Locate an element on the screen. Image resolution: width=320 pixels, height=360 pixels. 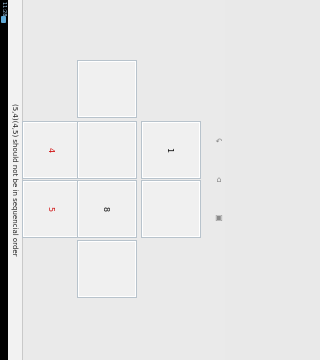
tile-label: 1 is located at coordinates (171, 150).